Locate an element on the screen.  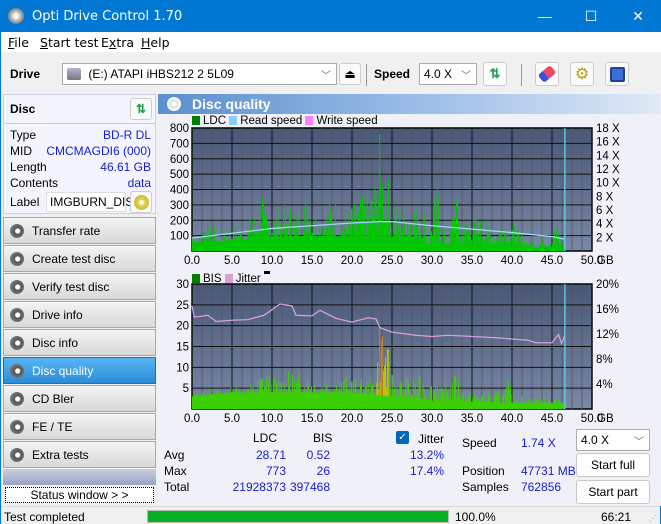
menu-help: Help is located at coordinates (155, 42).